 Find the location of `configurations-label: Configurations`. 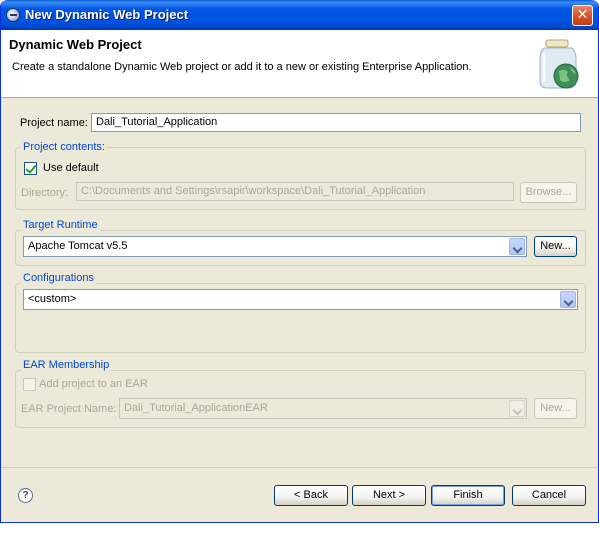

configurations-label: Configurations is located at coordinates (58, 278).